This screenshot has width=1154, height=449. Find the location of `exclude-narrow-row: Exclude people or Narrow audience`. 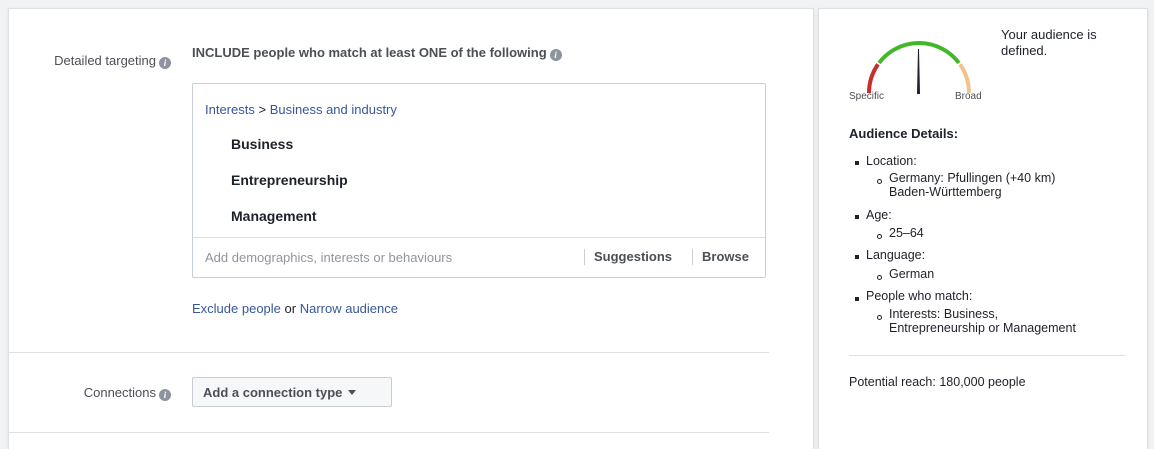

exclude-narrow-row: Exclude people or Narrow audience is located at coordinates (295, 308).